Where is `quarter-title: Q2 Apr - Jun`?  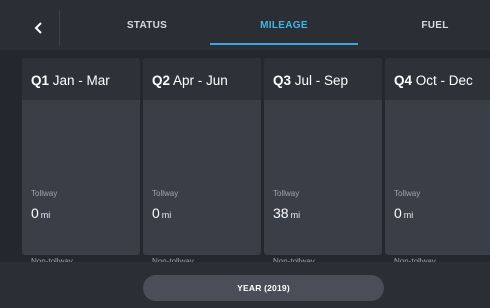
quarter-title: Q2 Apr - Jun is located at coordinates (190, 80).